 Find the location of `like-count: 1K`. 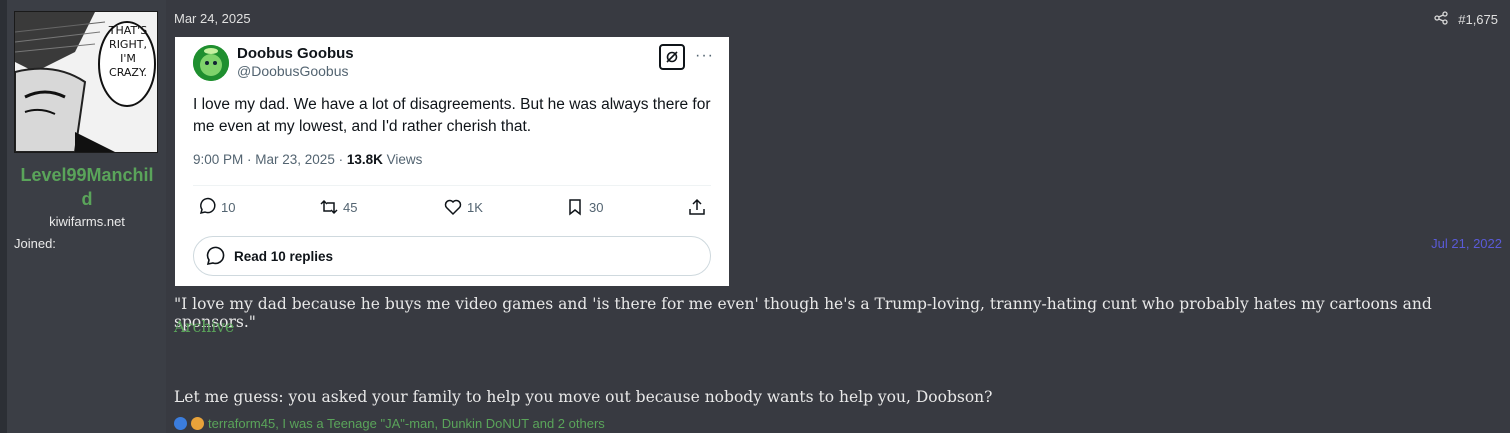

like-count: 1K is located at coordinates (475, 207).